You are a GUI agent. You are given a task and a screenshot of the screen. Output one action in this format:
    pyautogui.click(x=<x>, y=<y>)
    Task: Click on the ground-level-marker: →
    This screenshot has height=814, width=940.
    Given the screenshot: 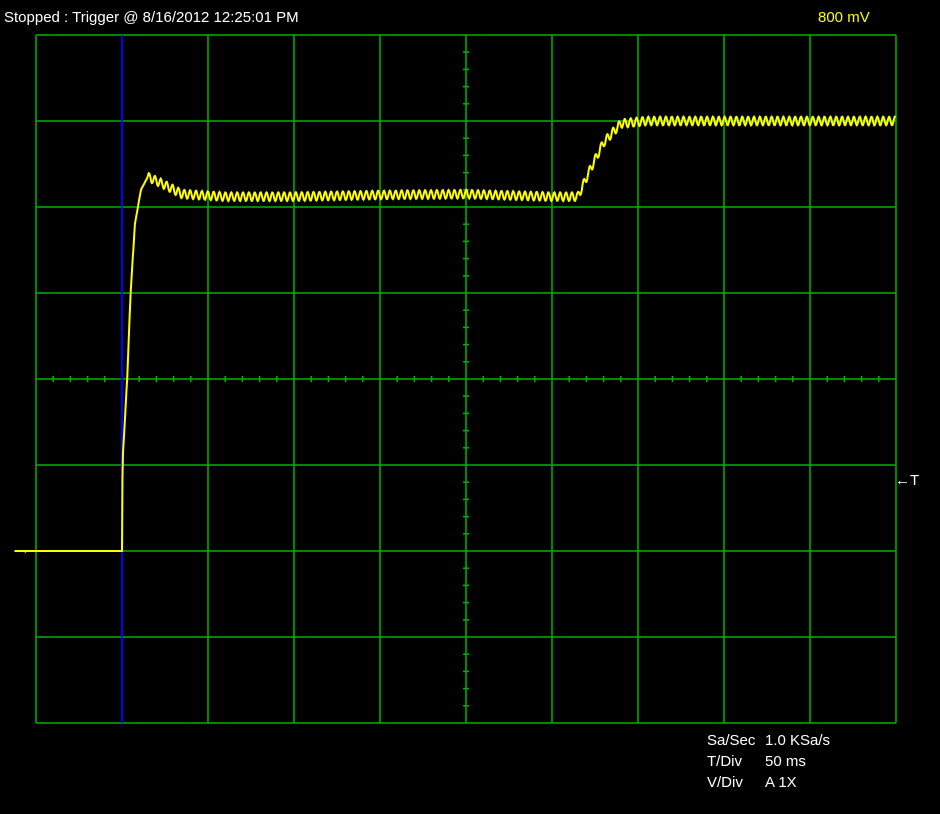 What is the action you would take?
    pyautogui.click(x=22, y=549)
    